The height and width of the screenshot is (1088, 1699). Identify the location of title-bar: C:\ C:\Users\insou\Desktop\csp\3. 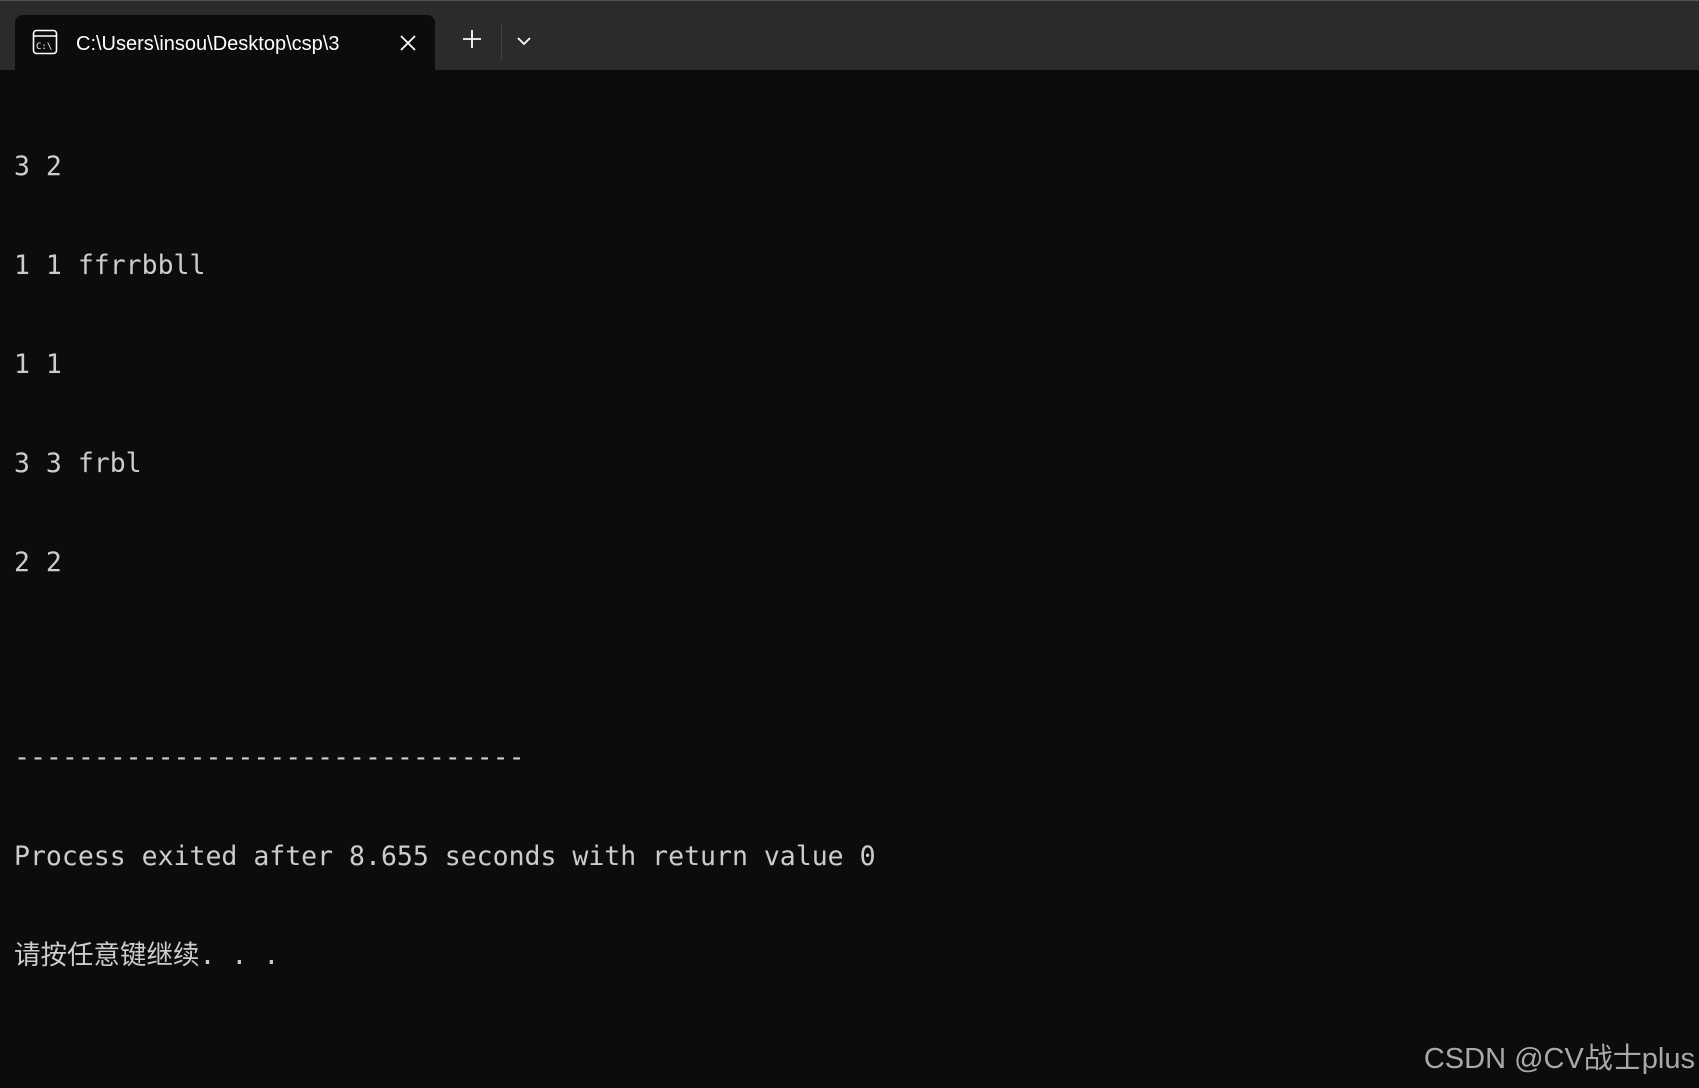
(849, 35).